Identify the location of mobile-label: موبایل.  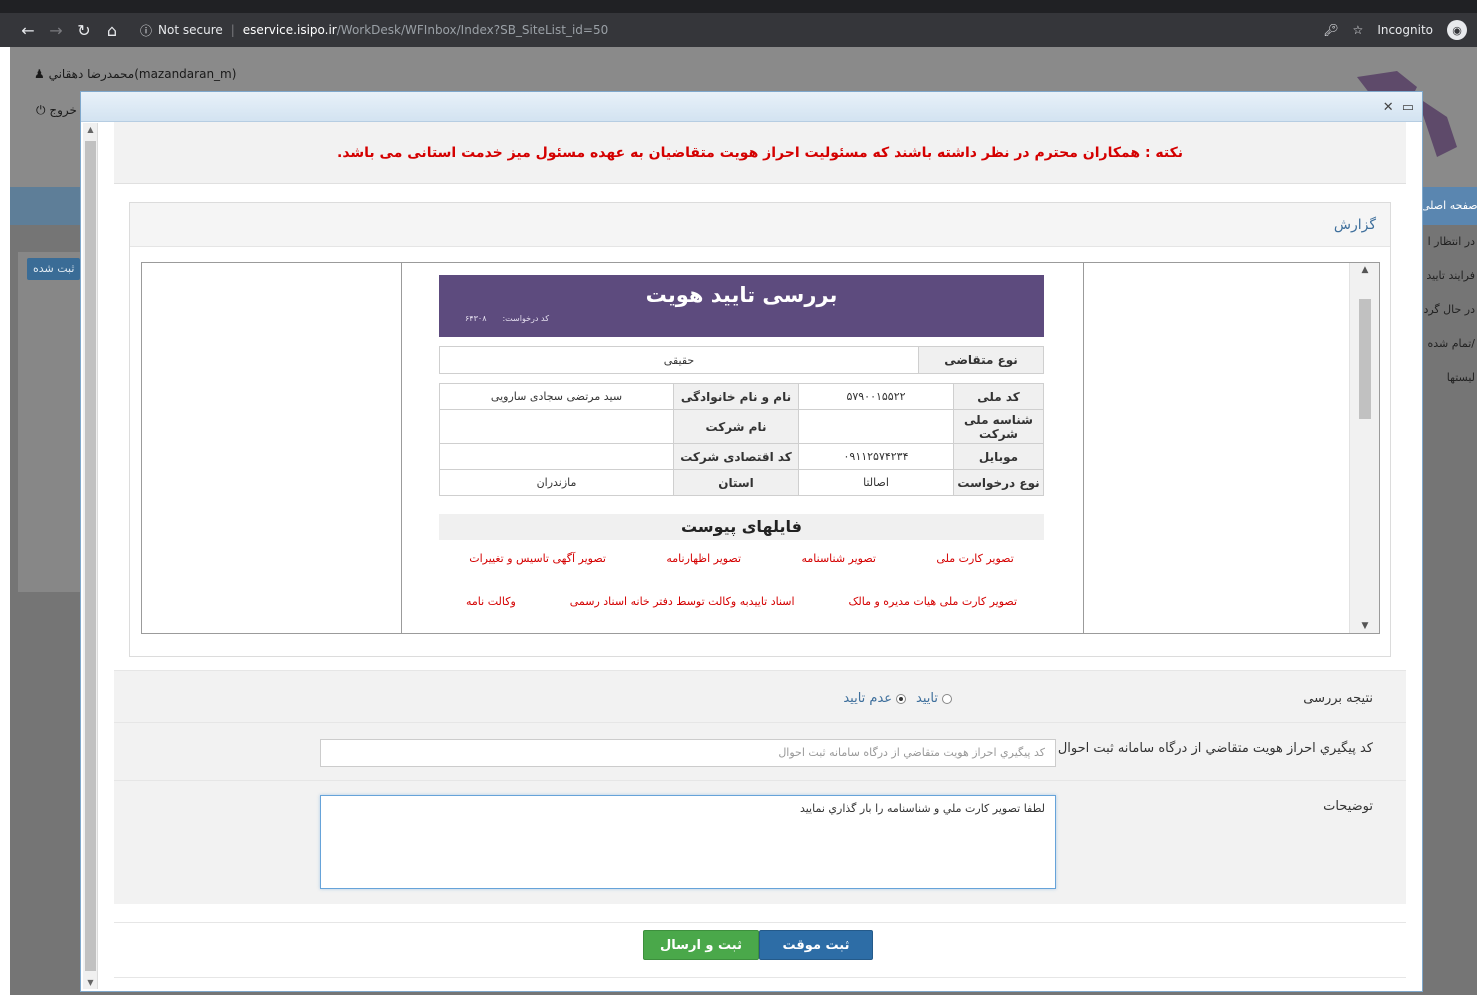
(998, 456).